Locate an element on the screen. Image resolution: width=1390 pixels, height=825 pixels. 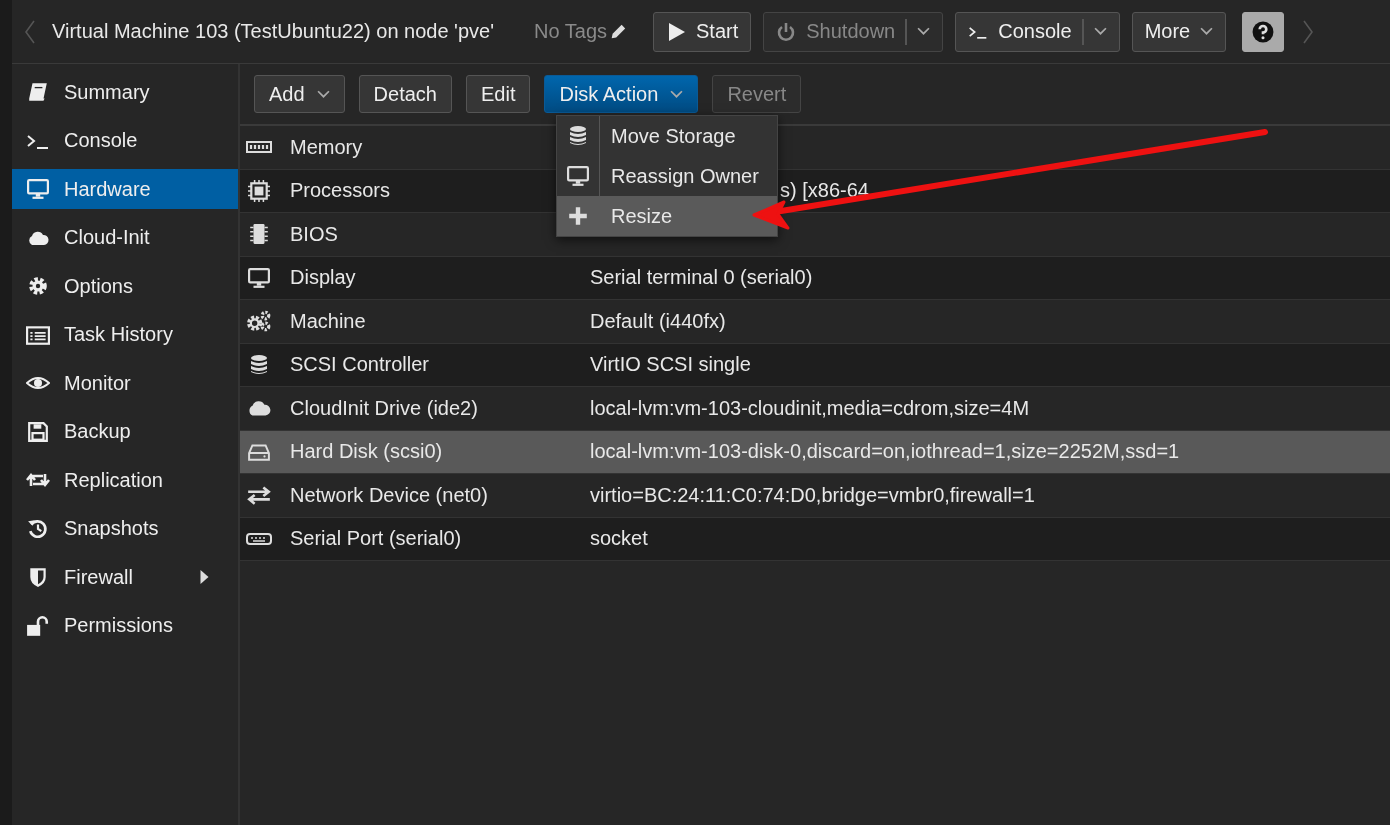
floppy-icon is located at coordinates (38, 431).